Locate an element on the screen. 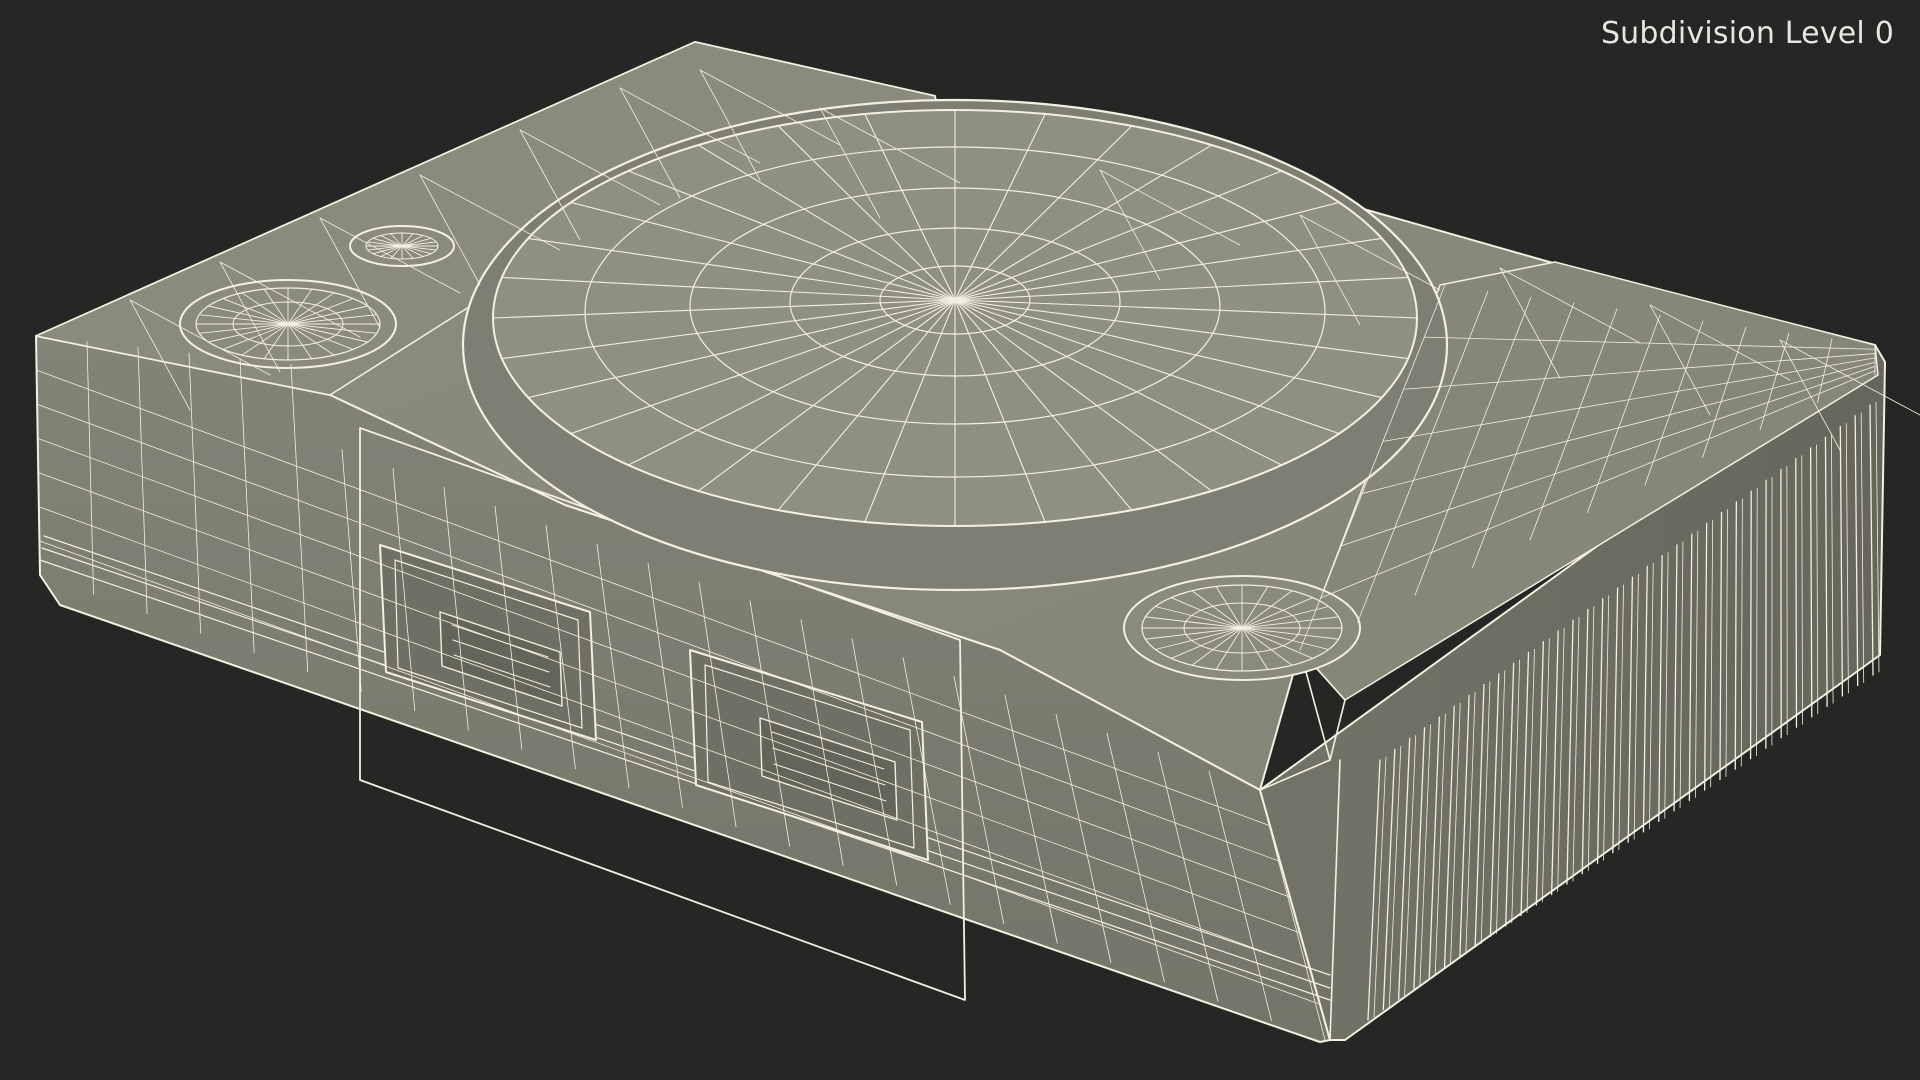  subdivision-level-label: Subdivision Level 0 is located at coordinates (1747, 33).